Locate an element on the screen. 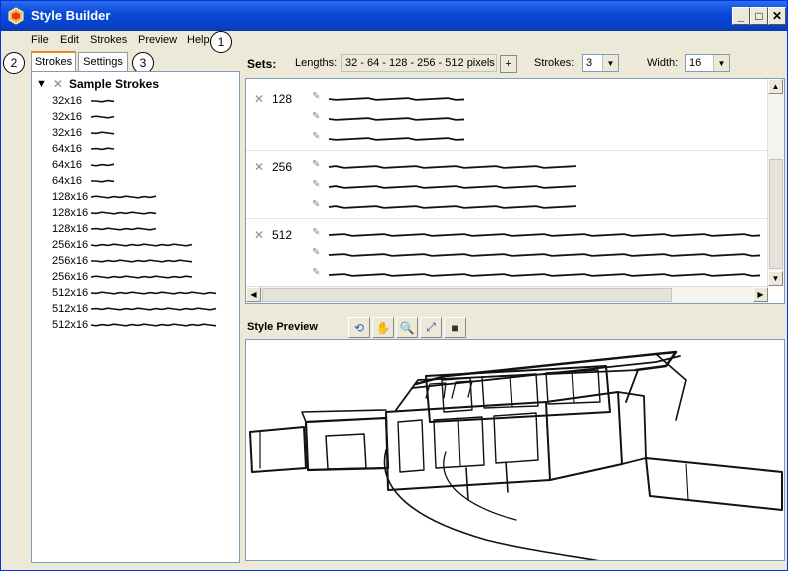  scroll-right-icon: ▶ is located at coordinates (760, 294).